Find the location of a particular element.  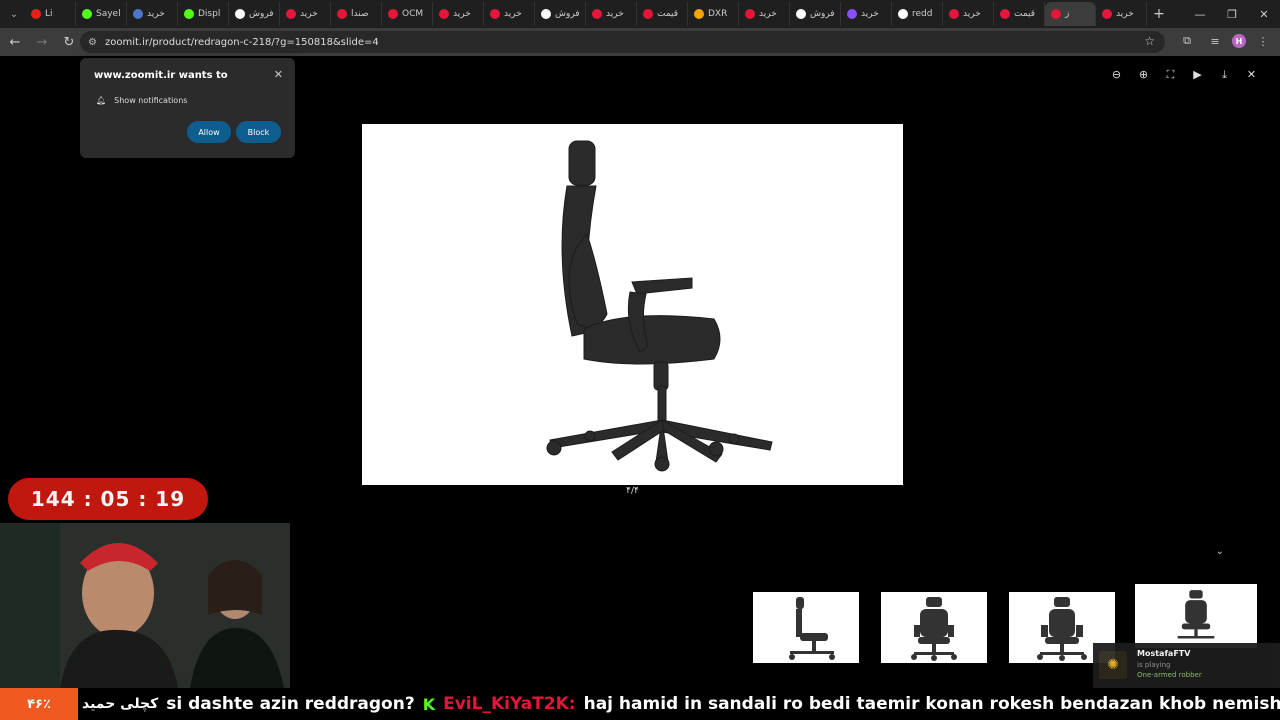

stream-timer: 144 : 05 : 19 is located at coordinates (108, 499).